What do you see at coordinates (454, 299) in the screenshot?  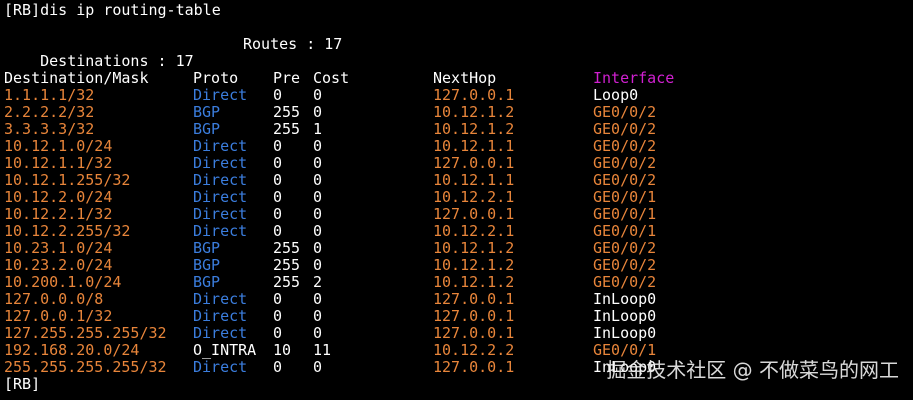 I see `table-row: 127.0.0.0/8 Direct 0 0 127.0.0.1 InLoop0` at bounding box center [454, 299].